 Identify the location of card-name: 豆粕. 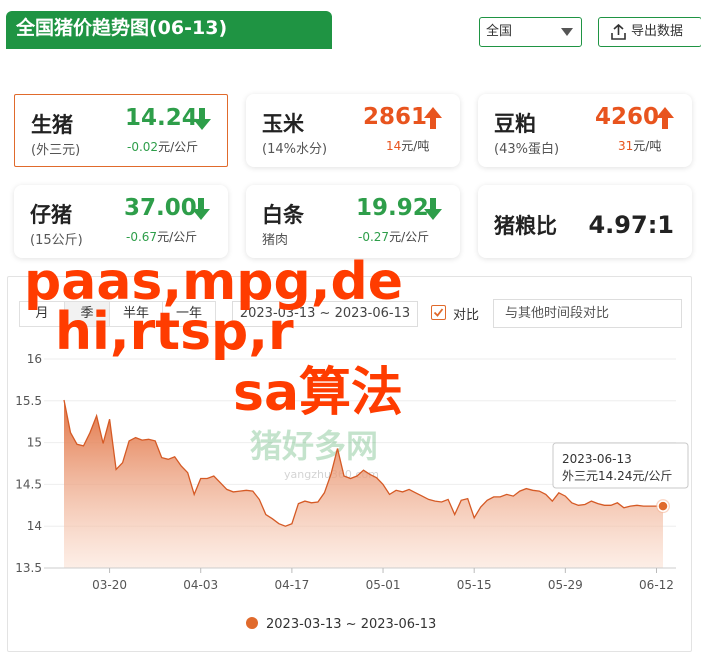
(515, 124).